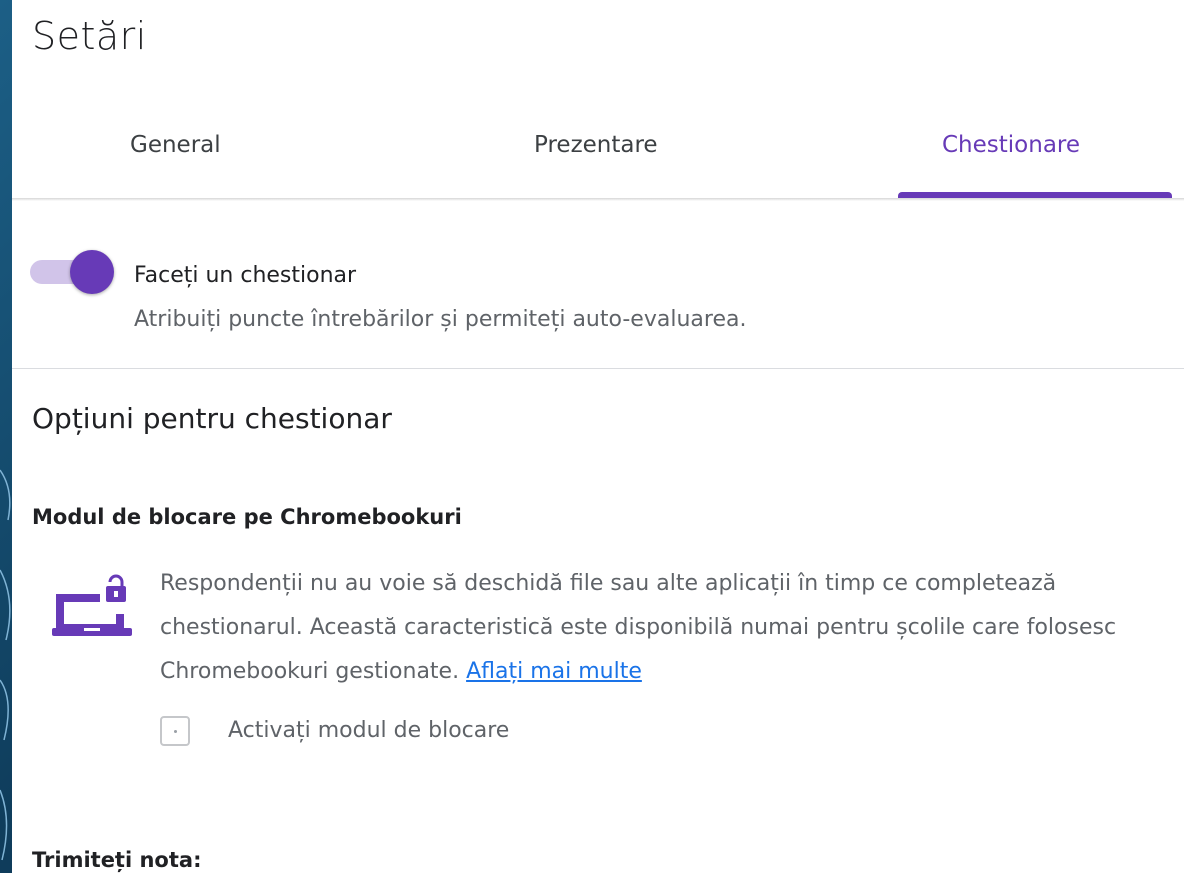 The image size is (1184, 873). I want to click on laptop-lock-icon, so click(92, 605).